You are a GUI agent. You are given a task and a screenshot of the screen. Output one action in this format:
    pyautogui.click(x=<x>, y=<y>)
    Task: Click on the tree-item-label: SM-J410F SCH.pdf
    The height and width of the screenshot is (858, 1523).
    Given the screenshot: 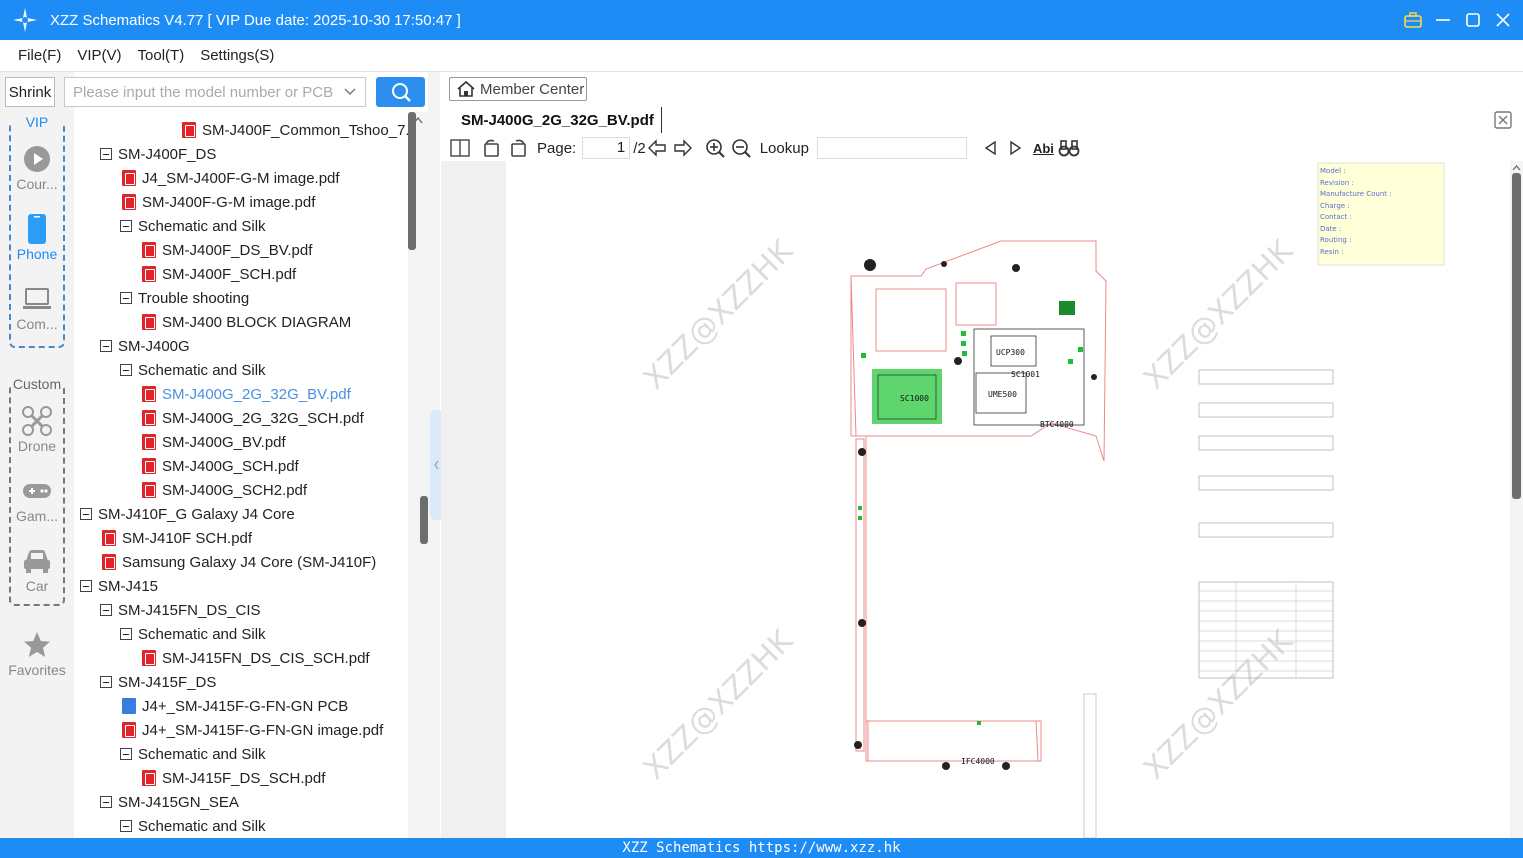 What is the action you would take?
    pyautogui.click(x=187, y=538)
    